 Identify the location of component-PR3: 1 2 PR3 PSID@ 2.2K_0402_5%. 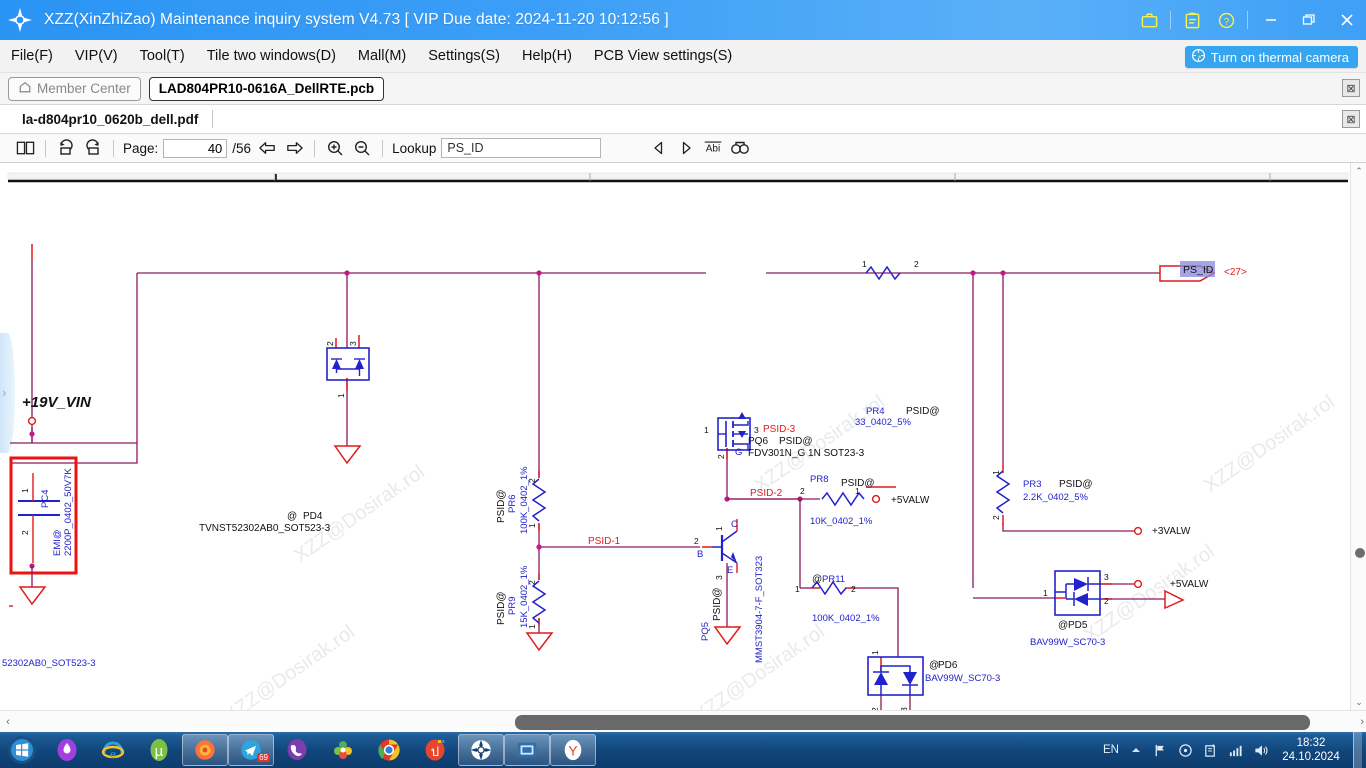
(1042, 495).